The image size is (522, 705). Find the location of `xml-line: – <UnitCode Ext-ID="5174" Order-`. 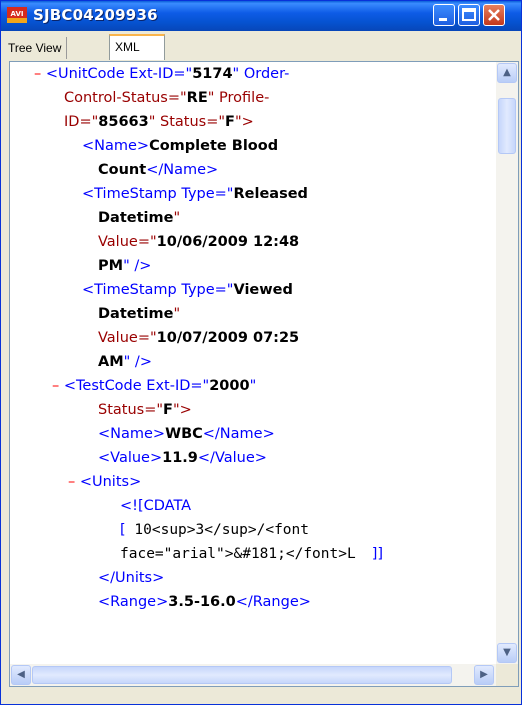

xml-line: – <UnitCode Ext-ID="5174" Order- is located at coordinates (162, 74).